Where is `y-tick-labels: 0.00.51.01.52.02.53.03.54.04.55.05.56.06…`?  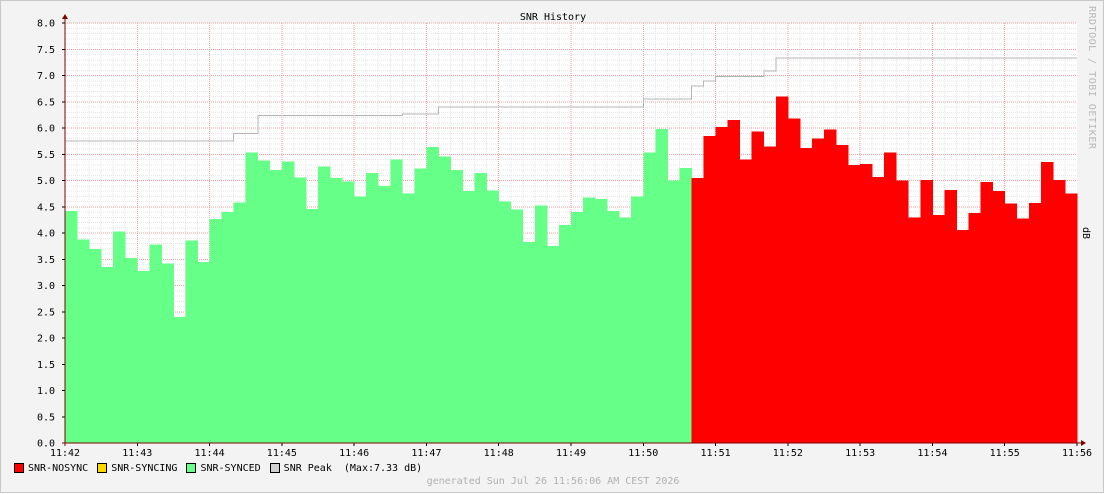 y-tick-labels: 0.00.51.01.52.02.53.03.54.04.55.05.56.06… is located at coordinates (46, 234).